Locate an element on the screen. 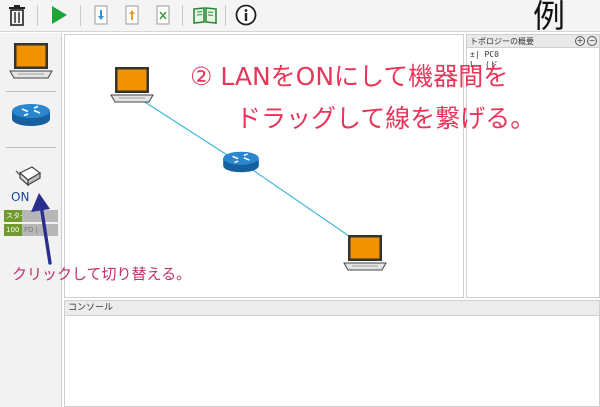 This screenshot has height=407, width=600. switch-toggle-icon is located at coordinates (29, 176).